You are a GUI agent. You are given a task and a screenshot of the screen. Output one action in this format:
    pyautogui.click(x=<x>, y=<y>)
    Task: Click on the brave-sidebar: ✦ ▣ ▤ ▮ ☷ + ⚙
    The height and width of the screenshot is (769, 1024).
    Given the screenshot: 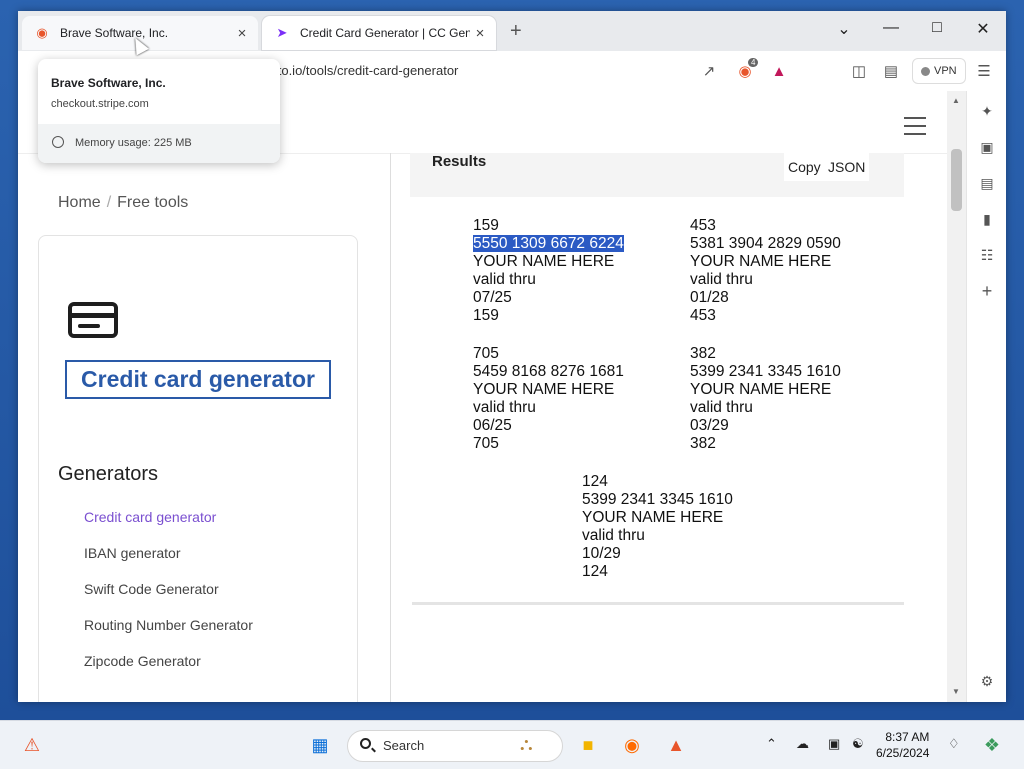 What is the action you would take?
    pyautogui.click(x=986, y=396)
    